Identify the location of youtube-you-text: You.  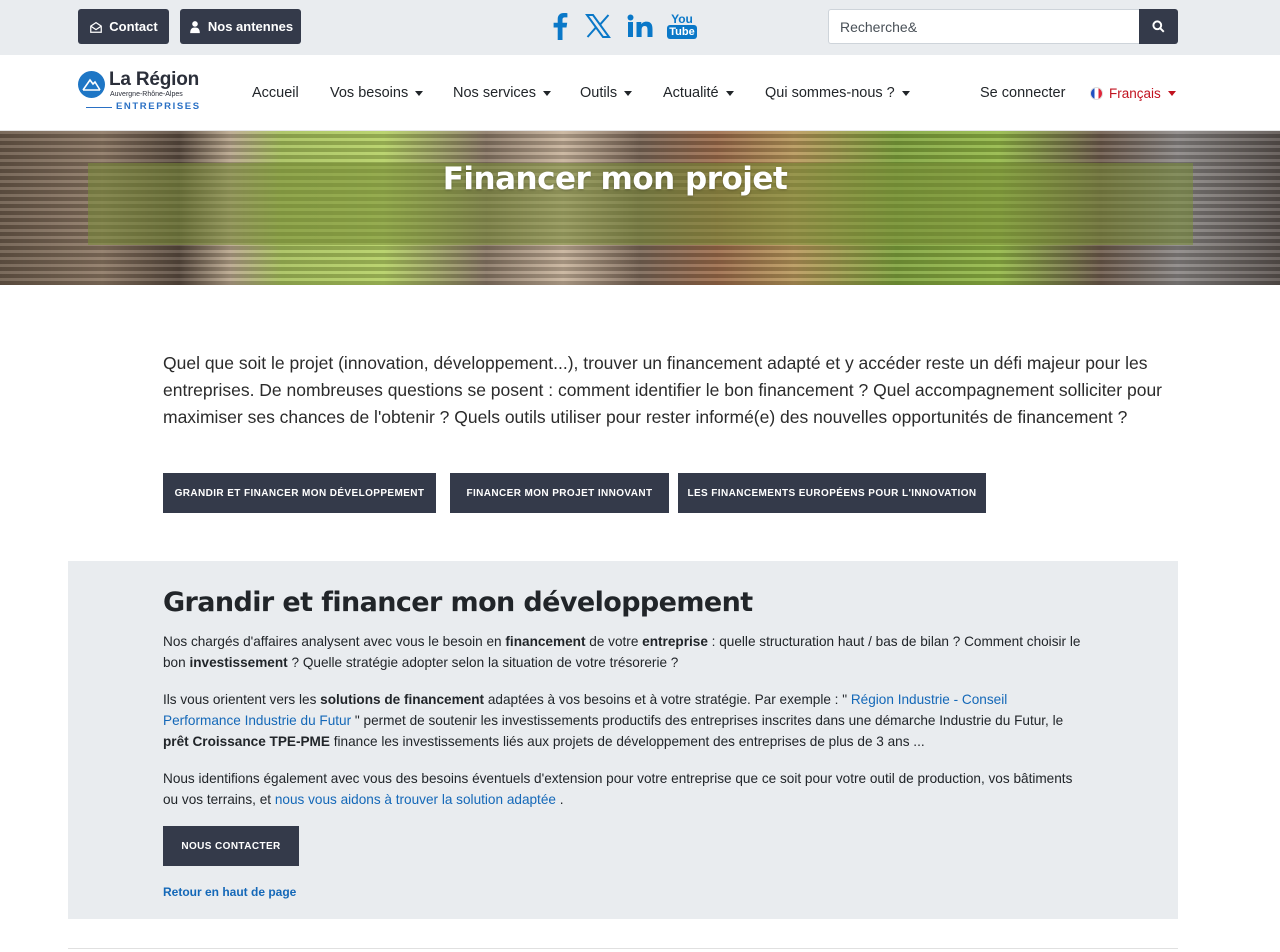
(682, 19).